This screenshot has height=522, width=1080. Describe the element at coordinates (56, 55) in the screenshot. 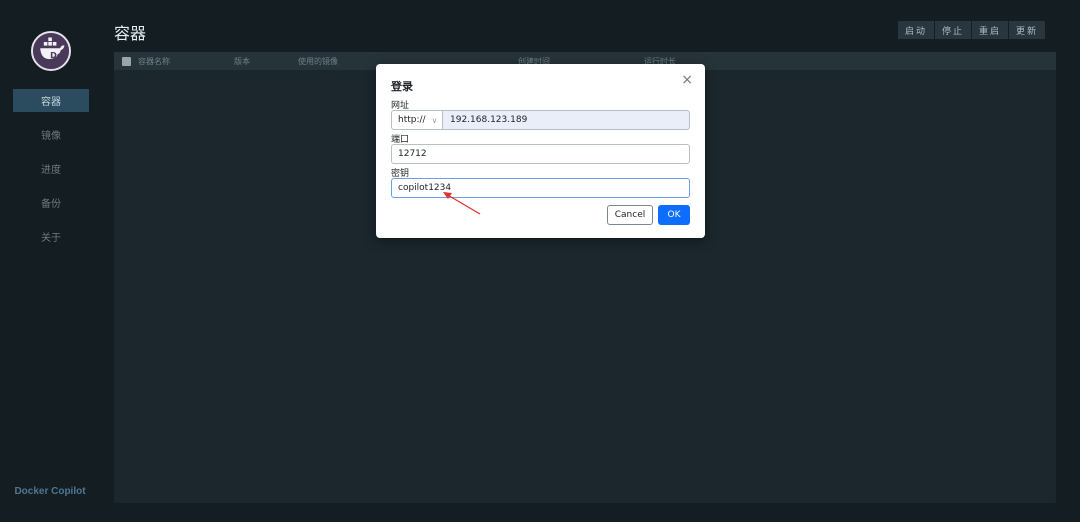

I see `svg-text: Dc` at that location.